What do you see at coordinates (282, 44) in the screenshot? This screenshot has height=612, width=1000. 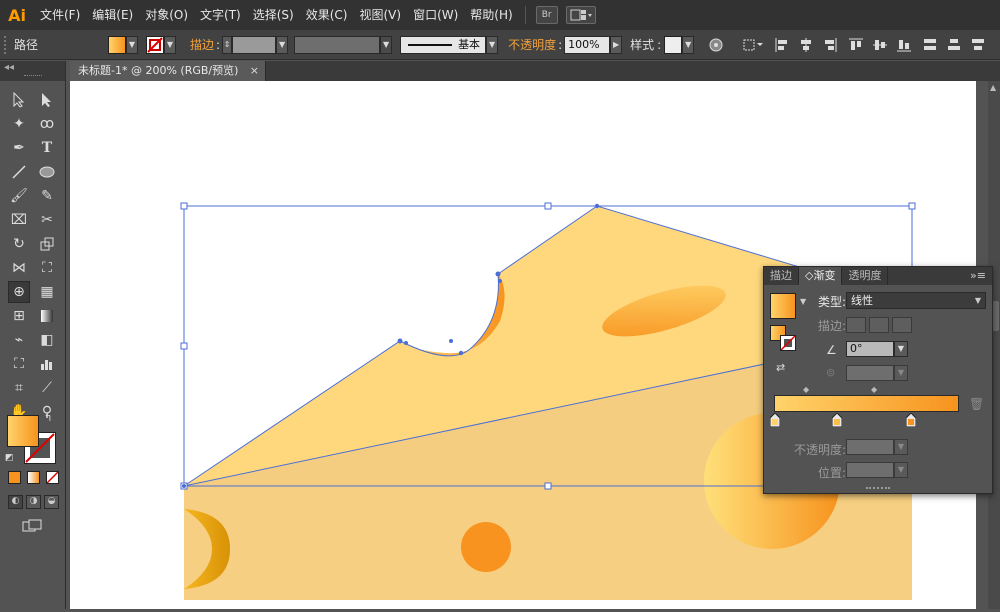 I see `stroke-weight-dropdown: ▼` at bounding box center [282, 44].